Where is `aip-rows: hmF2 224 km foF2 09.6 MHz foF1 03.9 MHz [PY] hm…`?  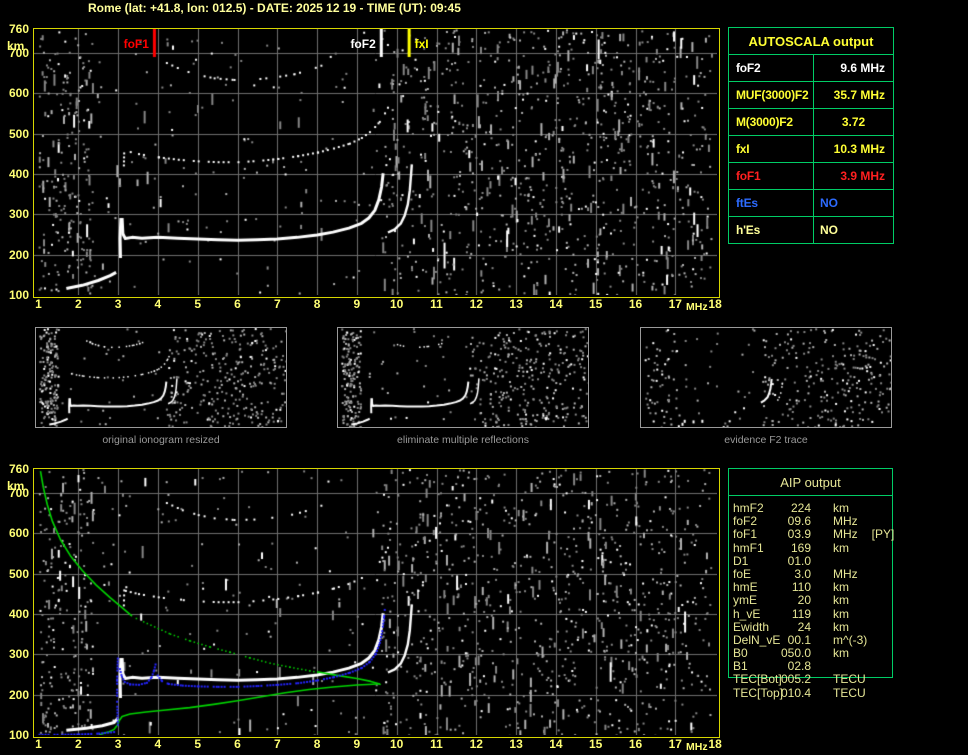 aip-rows: hmF2 224 km foF2 09.6 MHz foF1 03.9 MHz [PY] hm… is located at coordinates (823, 600).